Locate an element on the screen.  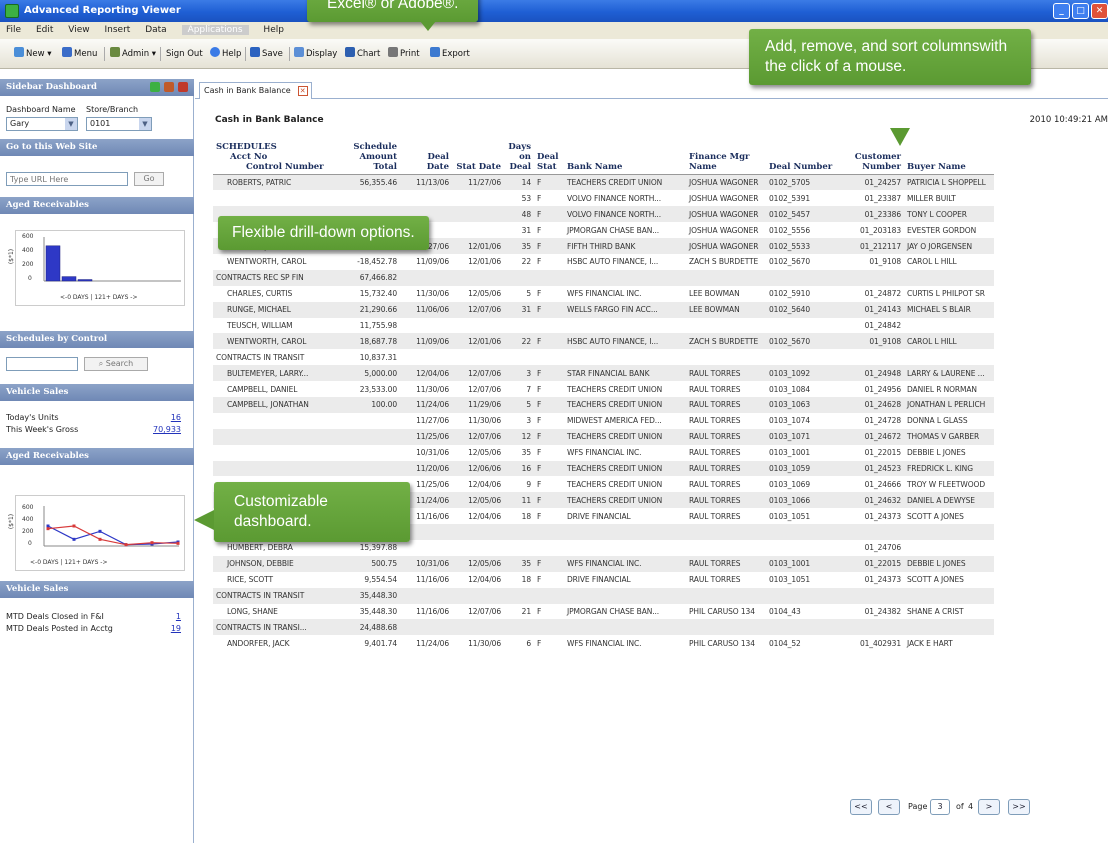
table-cell: 0103_1051 is located at coordinates (790, 580).